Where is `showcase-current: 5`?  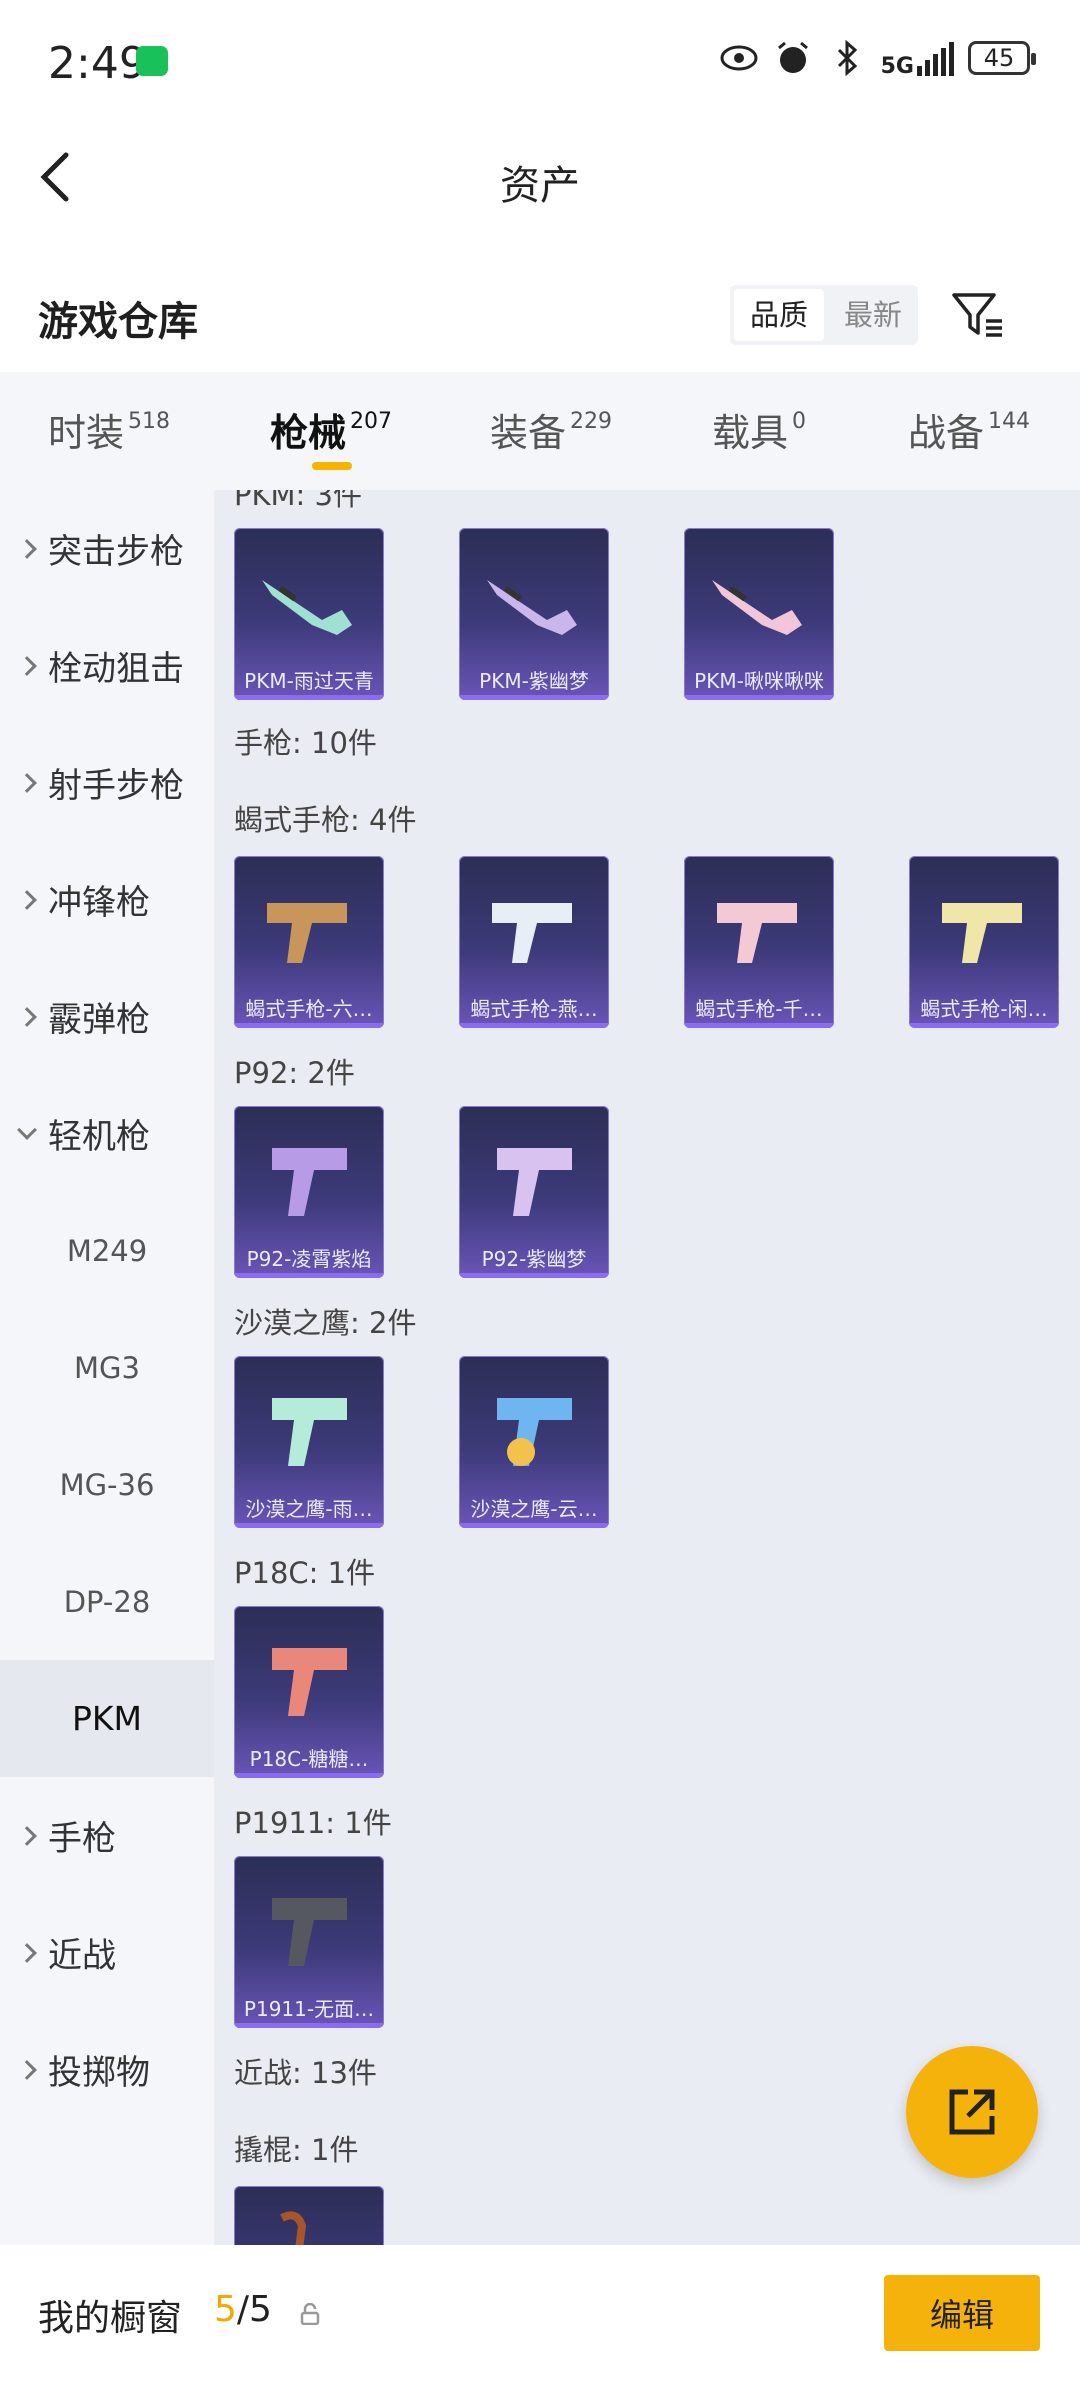
showcase-current: 5 is located at coordinates (225, 2309).